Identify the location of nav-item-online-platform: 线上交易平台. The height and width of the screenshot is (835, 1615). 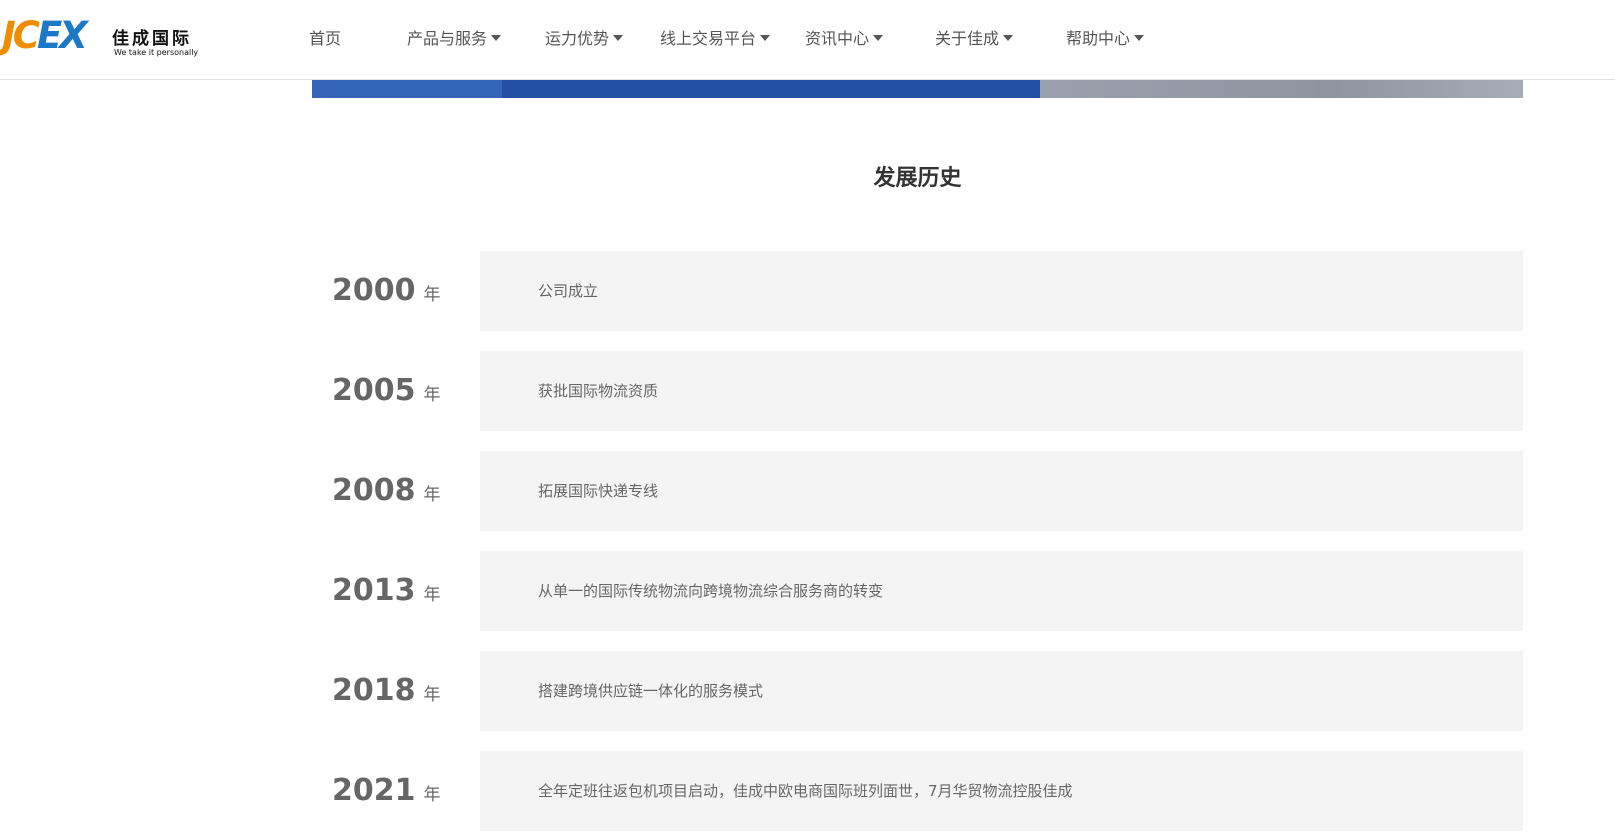
(715, 39).